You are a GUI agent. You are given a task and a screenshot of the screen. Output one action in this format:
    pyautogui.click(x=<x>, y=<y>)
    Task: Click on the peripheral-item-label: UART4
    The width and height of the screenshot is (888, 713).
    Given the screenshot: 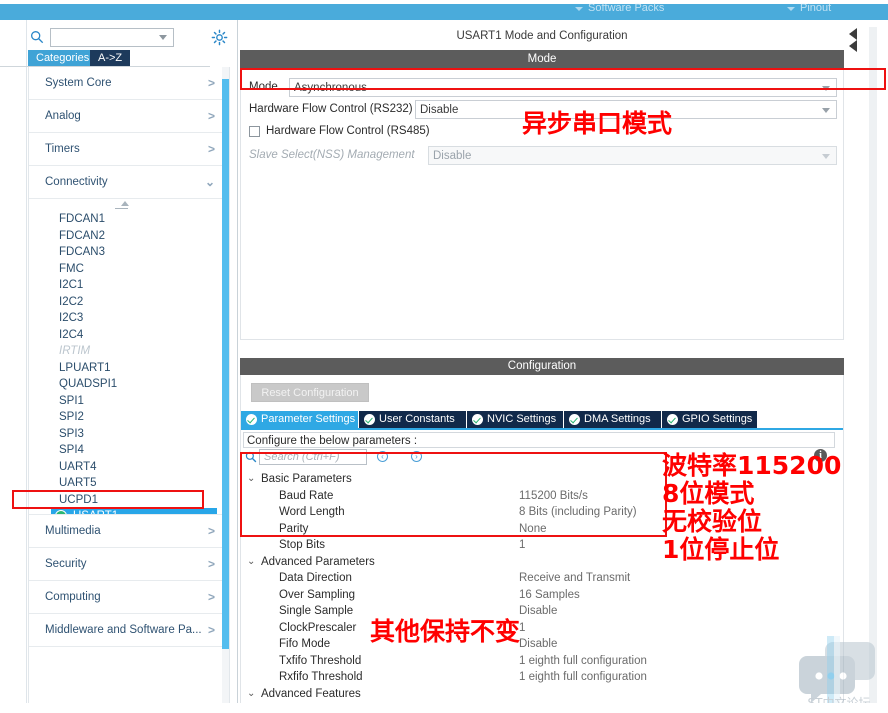 What is the action you would take?
    pyautogui.click(x=78, y=466)
    